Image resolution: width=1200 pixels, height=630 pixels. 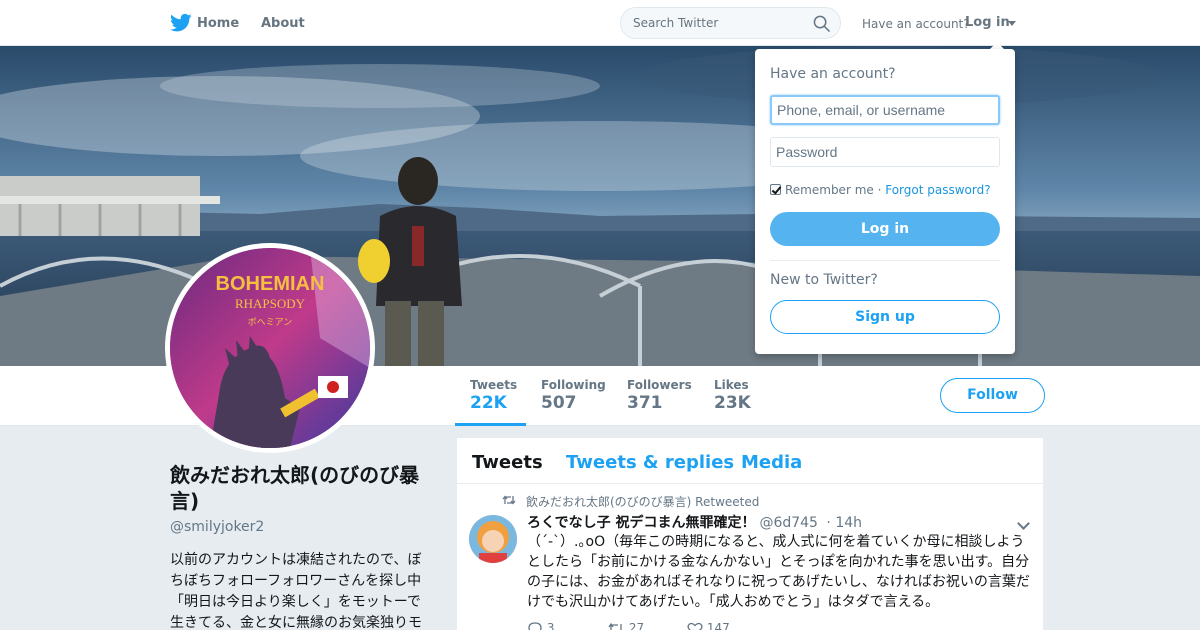 I want to click on avatar-subtitle: ボヘミアン, so click(x=270, y=322).